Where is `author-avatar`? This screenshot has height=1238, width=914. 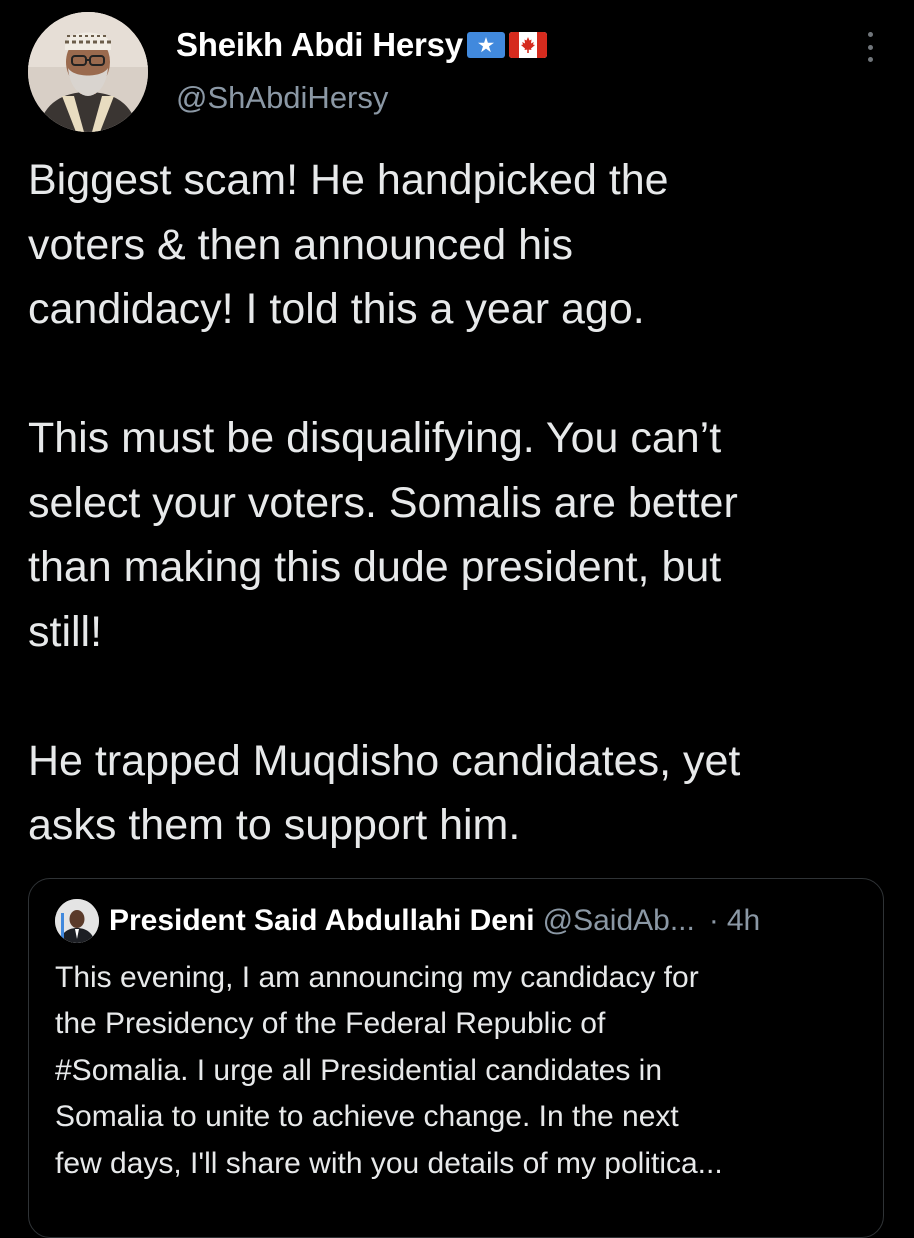
author-avatar is located at coordinates (88, 72).